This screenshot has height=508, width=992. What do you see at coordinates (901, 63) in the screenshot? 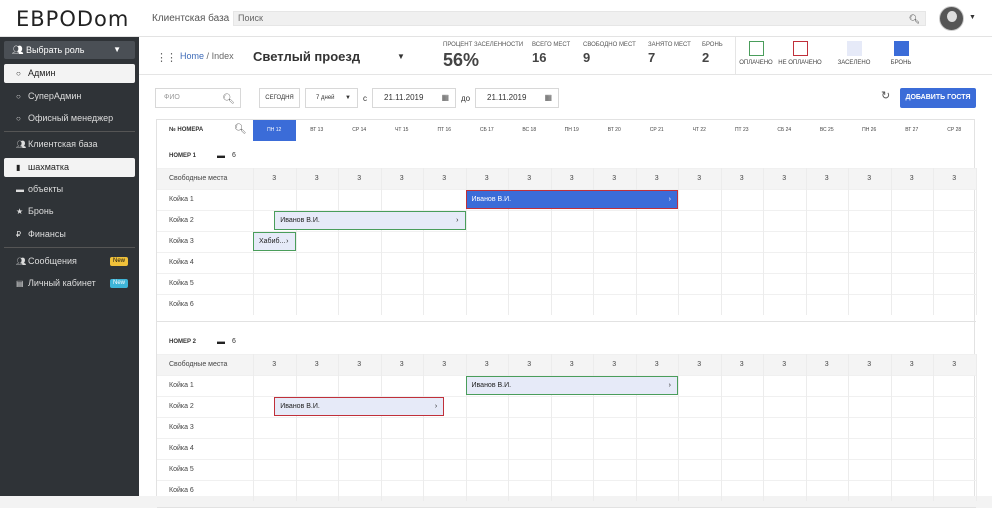
I see `legend-label: БРОНЬ` at bounding box center [901, 63].